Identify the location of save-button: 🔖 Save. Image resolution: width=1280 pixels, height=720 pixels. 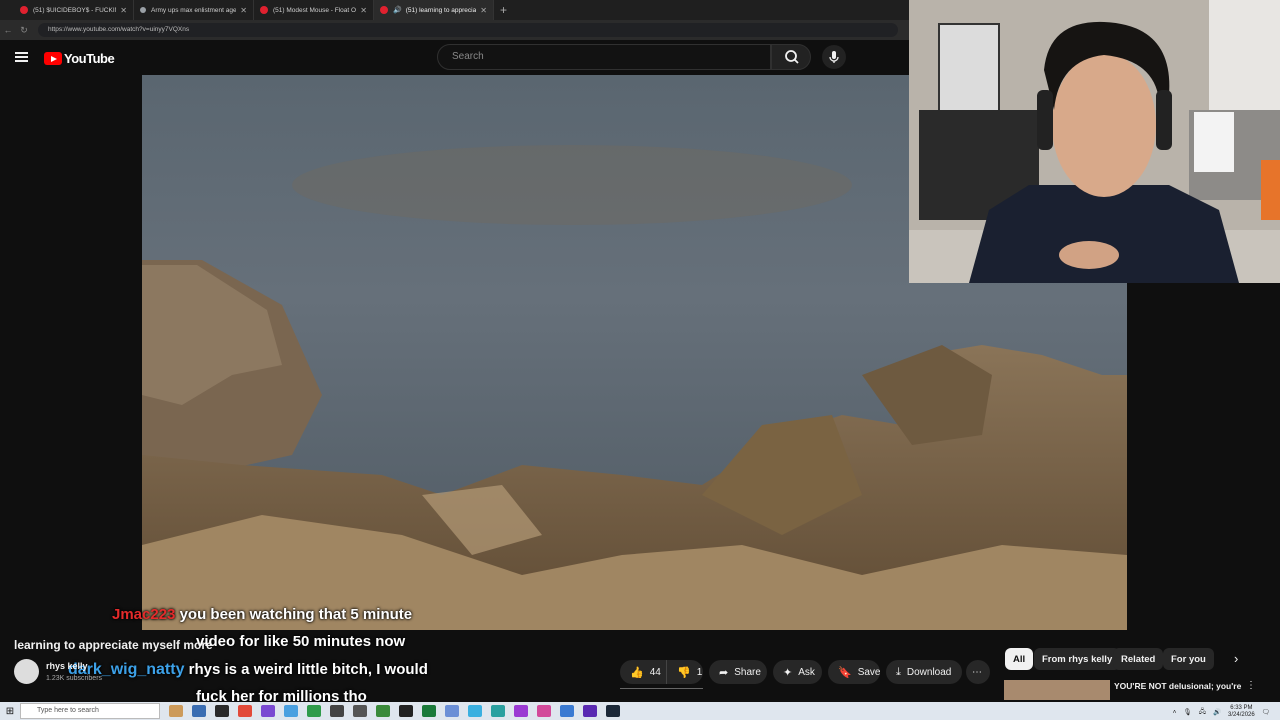
(854, 672).